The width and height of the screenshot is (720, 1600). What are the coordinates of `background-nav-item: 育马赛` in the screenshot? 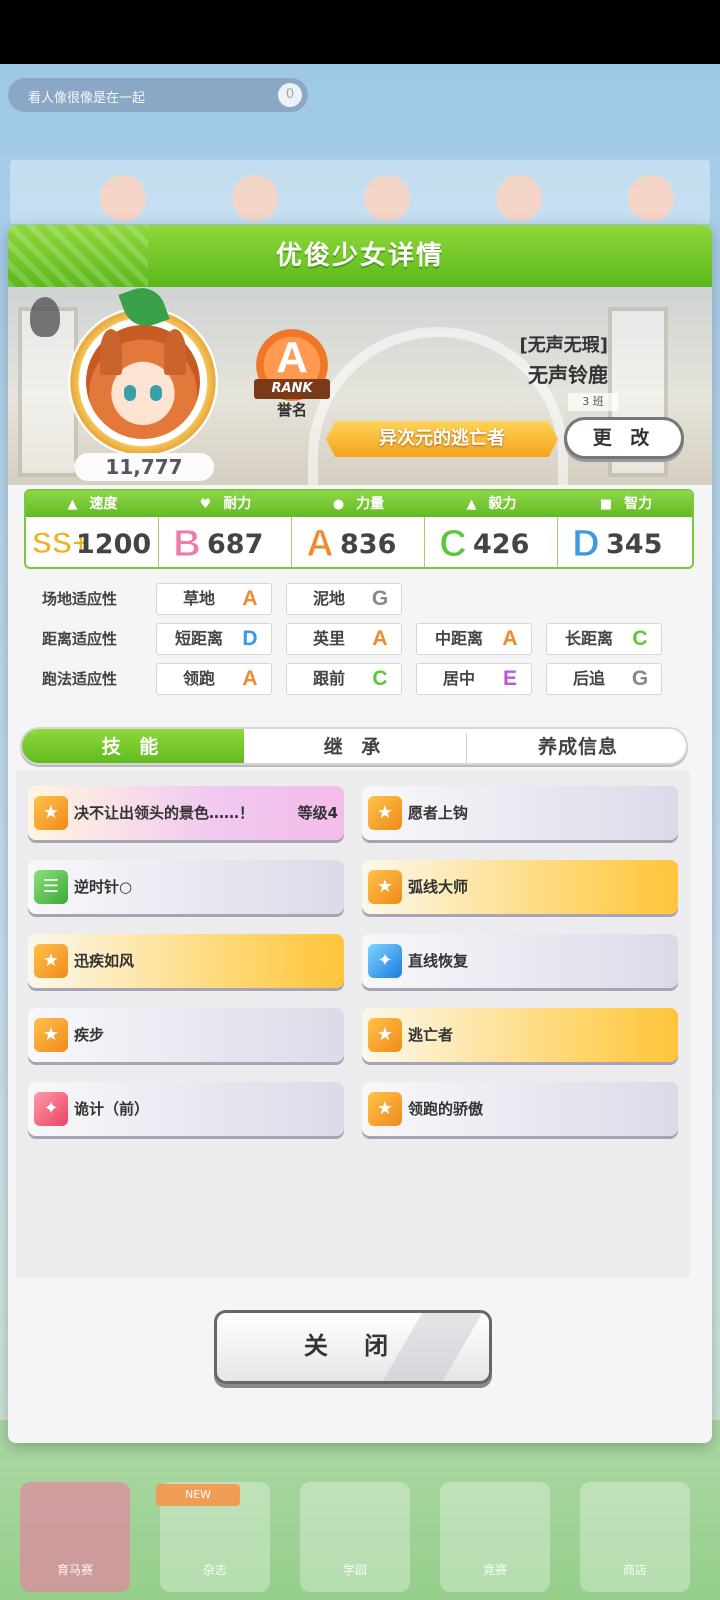 It's located at (80, 1530).